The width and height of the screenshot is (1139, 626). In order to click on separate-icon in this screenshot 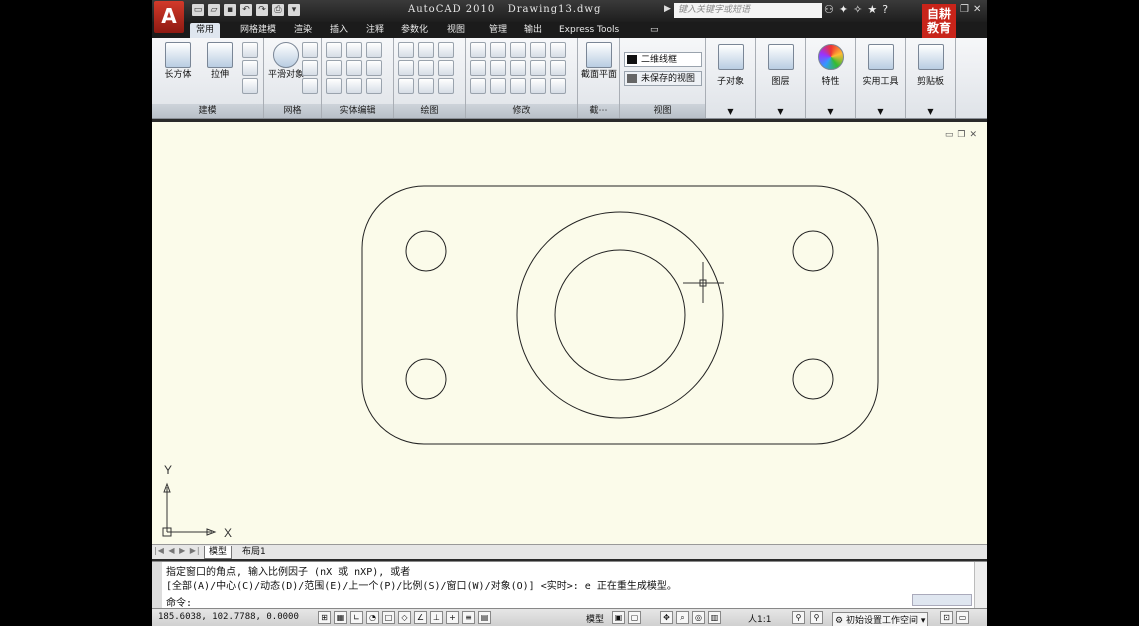, I will do `click(374, 86)`.